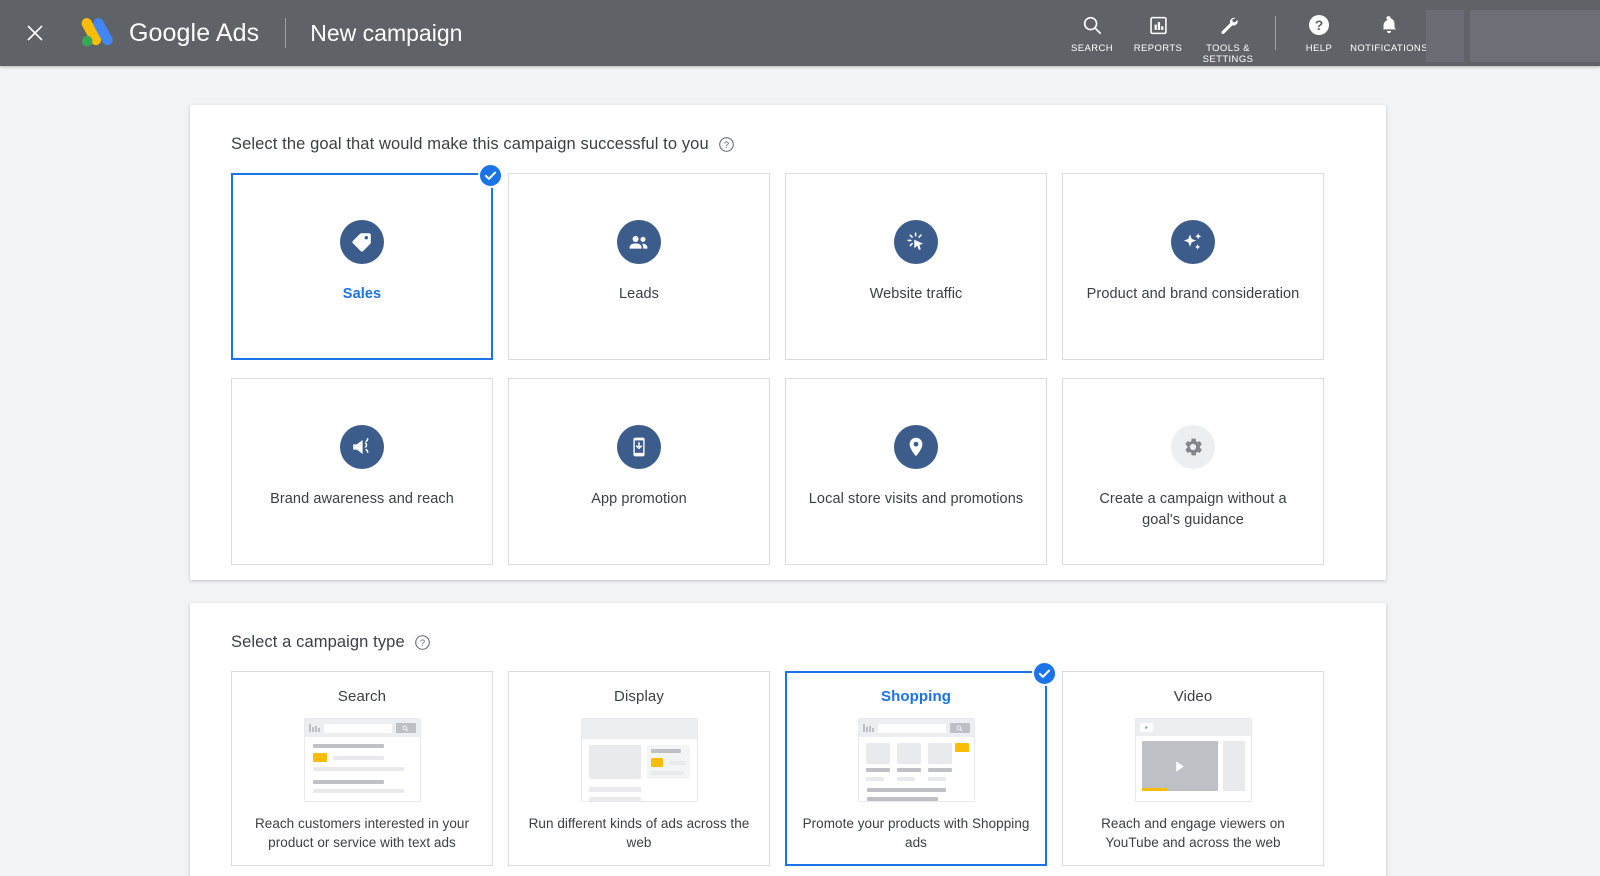 Image resolution: width=1600 pixels, height=876 pixels. I want to click on brand-ads-text: Ads, so click(237, 32).